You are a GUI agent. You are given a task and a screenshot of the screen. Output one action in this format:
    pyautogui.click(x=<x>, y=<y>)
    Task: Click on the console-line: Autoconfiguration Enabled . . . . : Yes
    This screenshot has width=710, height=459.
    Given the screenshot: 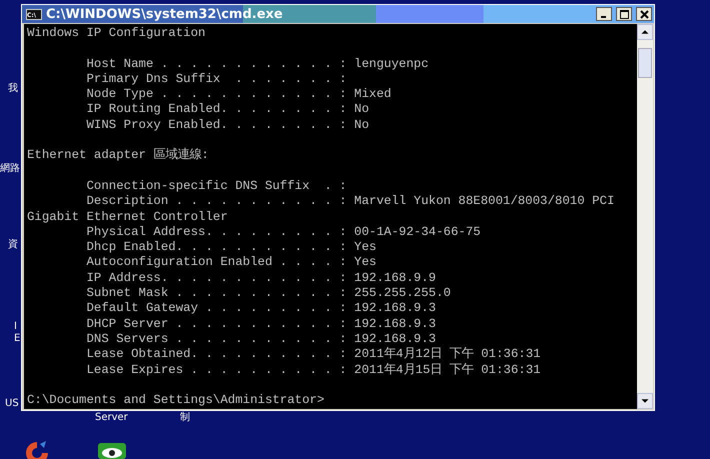 What is the action you would take?
    pyautogui.click(x=230, y=262)
    